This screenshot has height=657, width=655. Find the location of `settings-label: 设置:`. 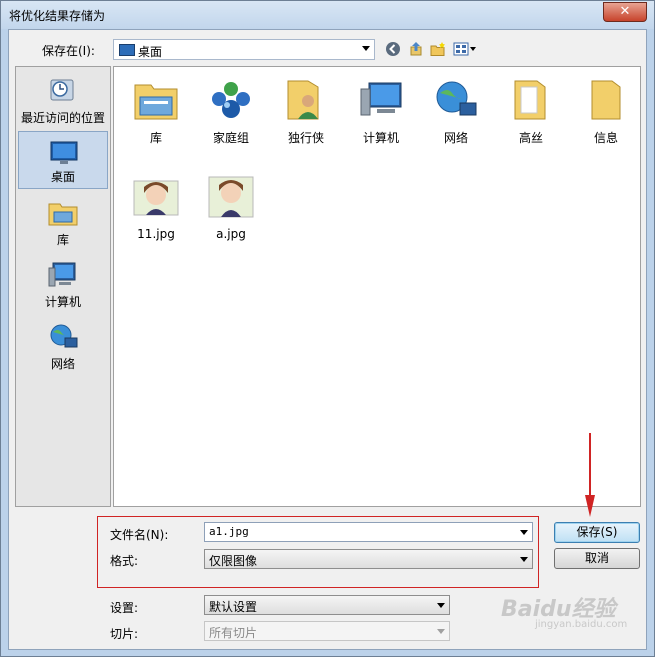

settings-label: 设置: is located at coordinates (124, 608).